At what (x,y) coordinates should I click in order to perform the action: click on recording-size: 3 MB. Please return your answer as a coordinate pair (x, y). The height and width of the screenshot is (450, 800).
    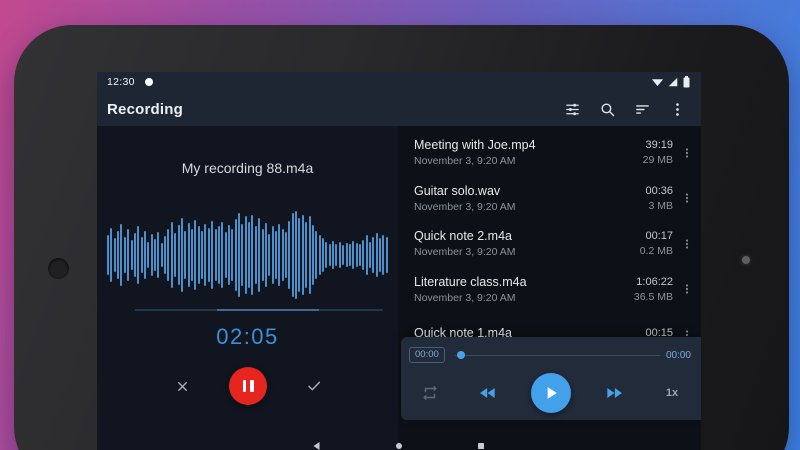
    Looking at the image, I should click on (660, 205).